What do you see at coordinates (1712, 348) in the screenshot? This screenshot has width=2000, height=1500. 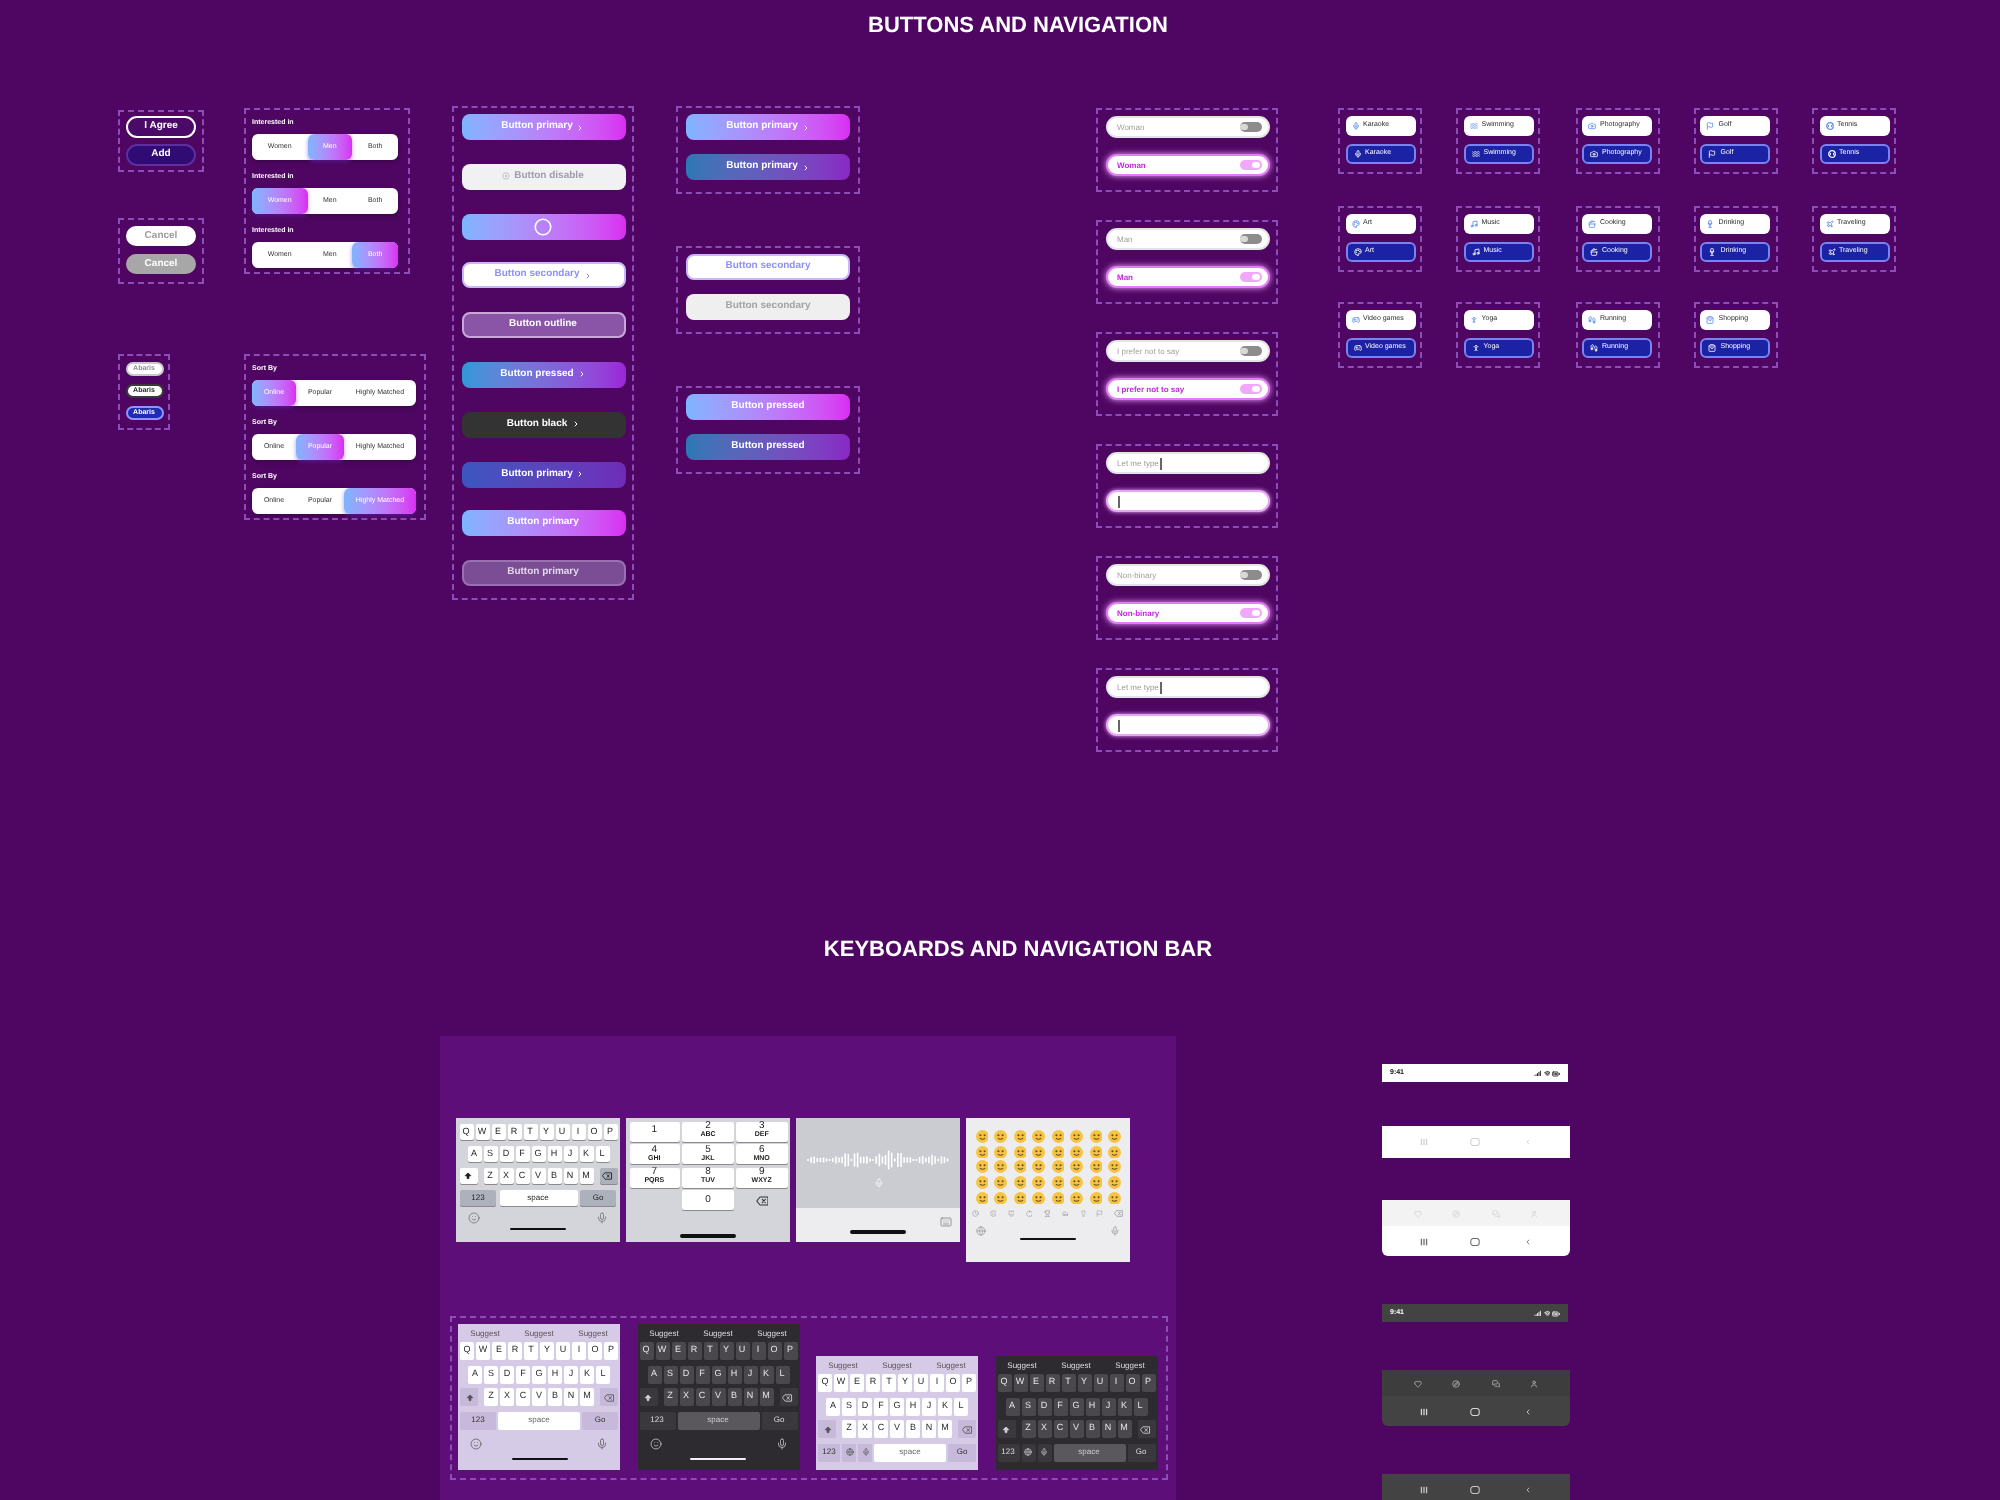 I see `shopping-bag-icon` at bounding box center [1712, 348].